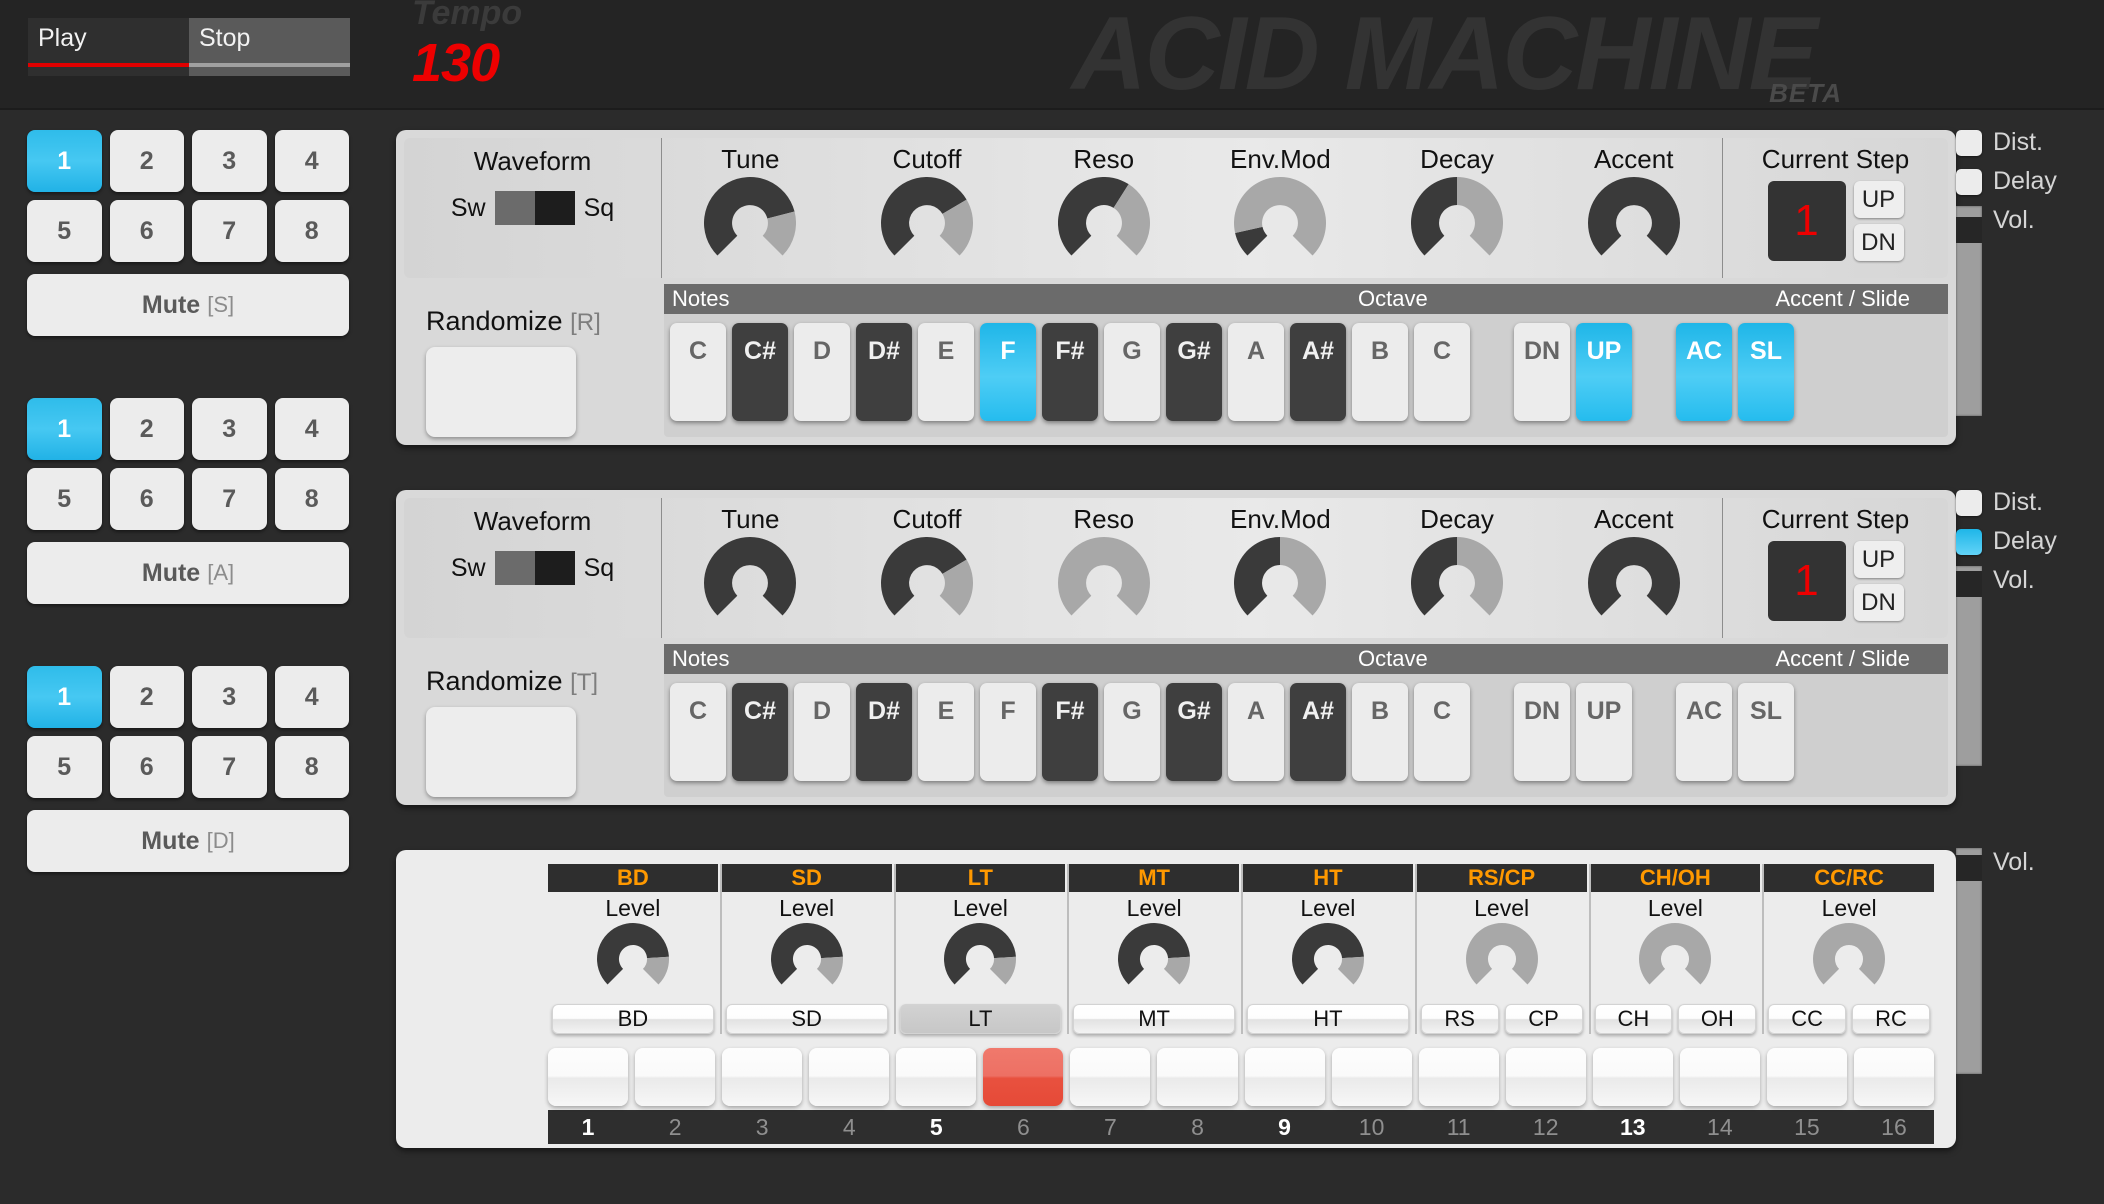 The height and width of the screenshot is (1204, 2104). Describe the element at coordinates (1969, 502) in the screenshot. I see `distortion-checkbox-synth2` at that location.